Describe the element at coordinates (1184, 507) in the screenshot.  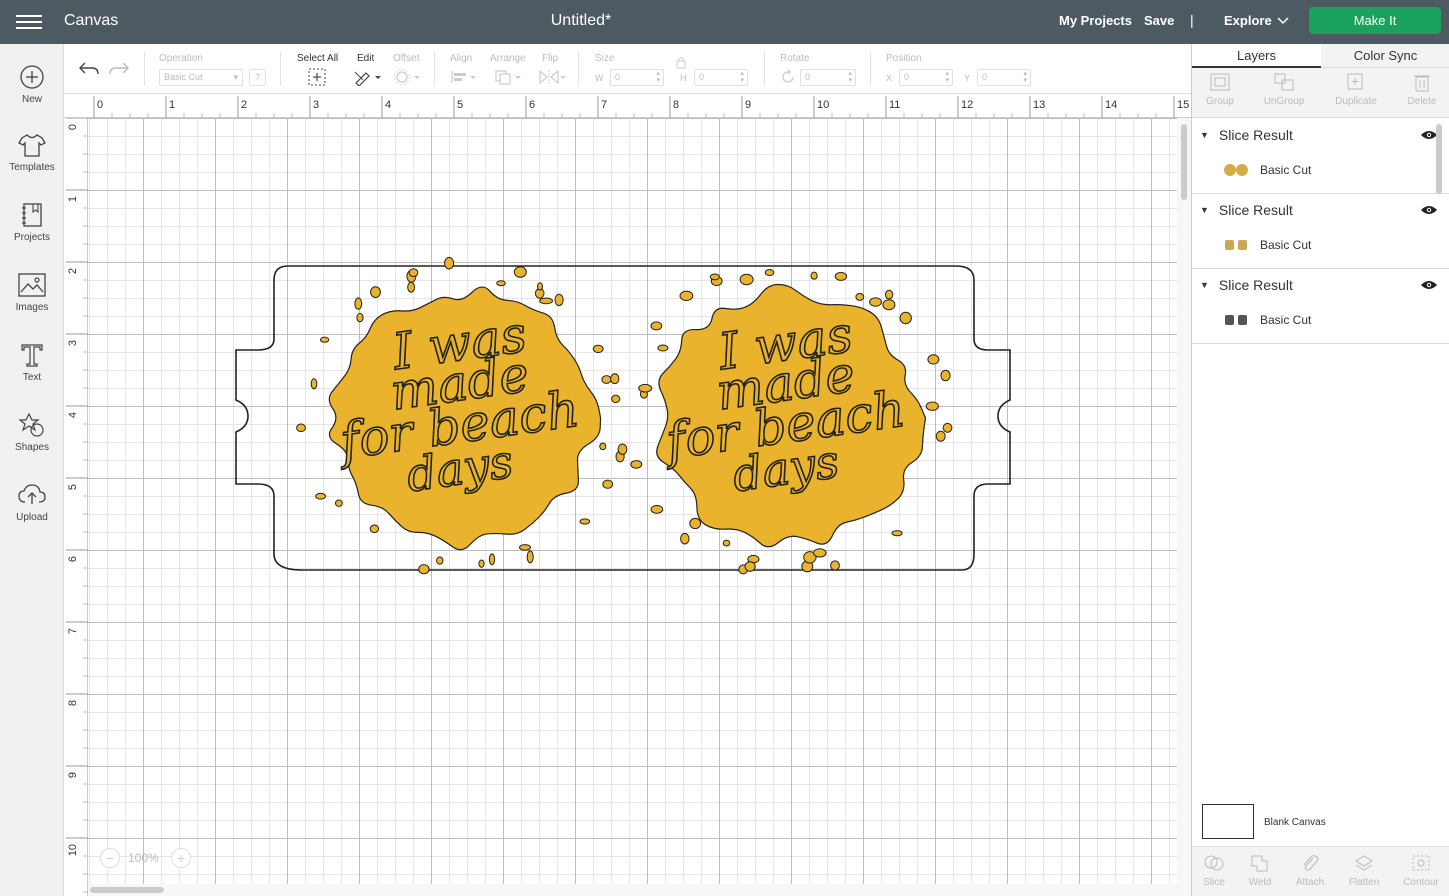
I see `vertical-scrollbar` at that location.